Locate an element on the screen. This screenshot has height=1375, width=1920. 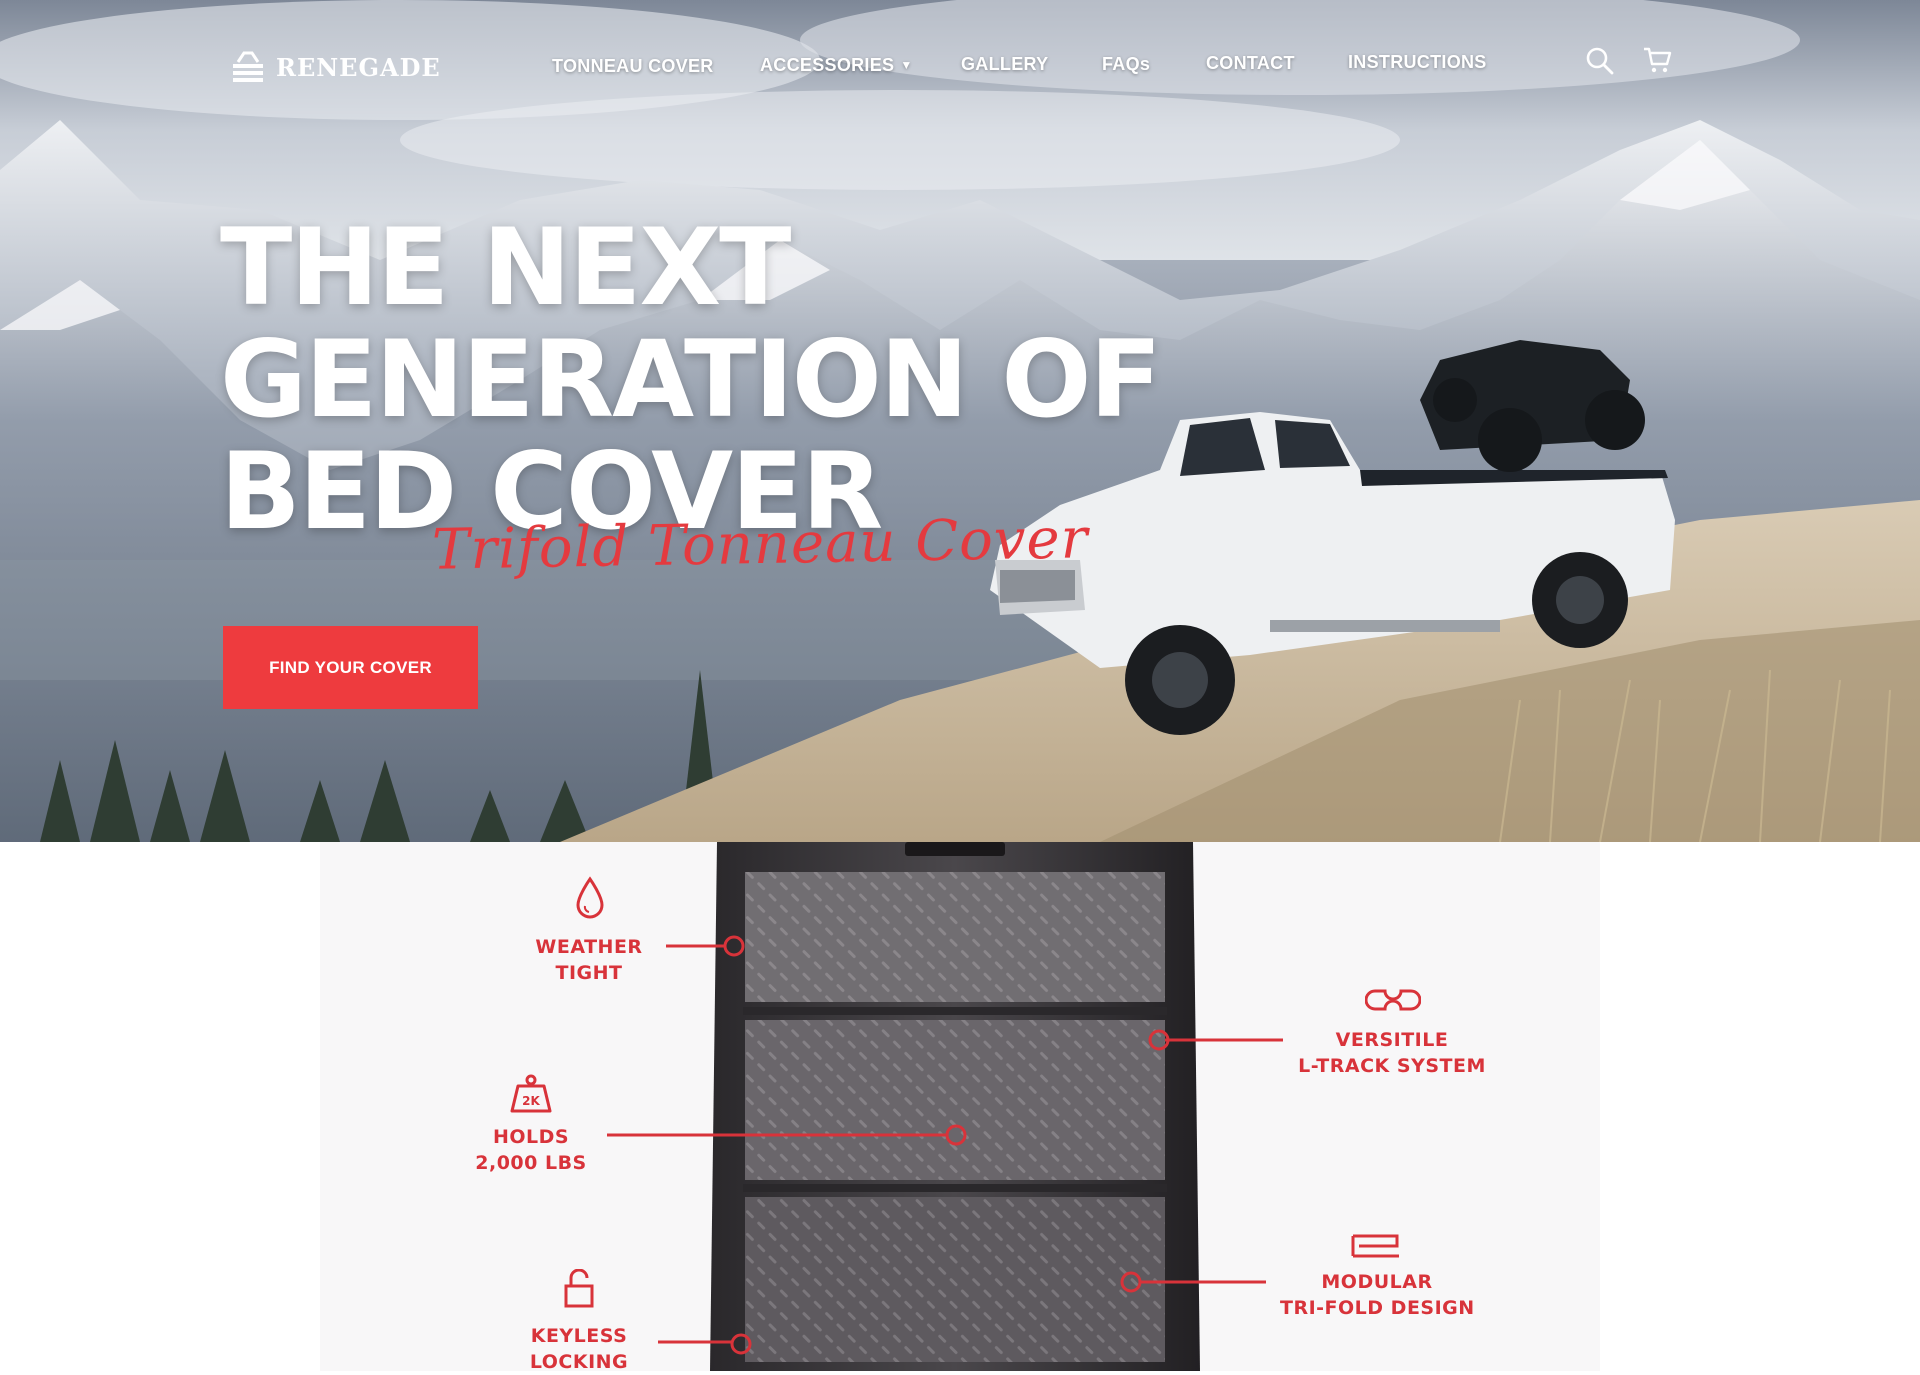
nav-item-contact: CONTACT is located at coordinates (1250, 63).